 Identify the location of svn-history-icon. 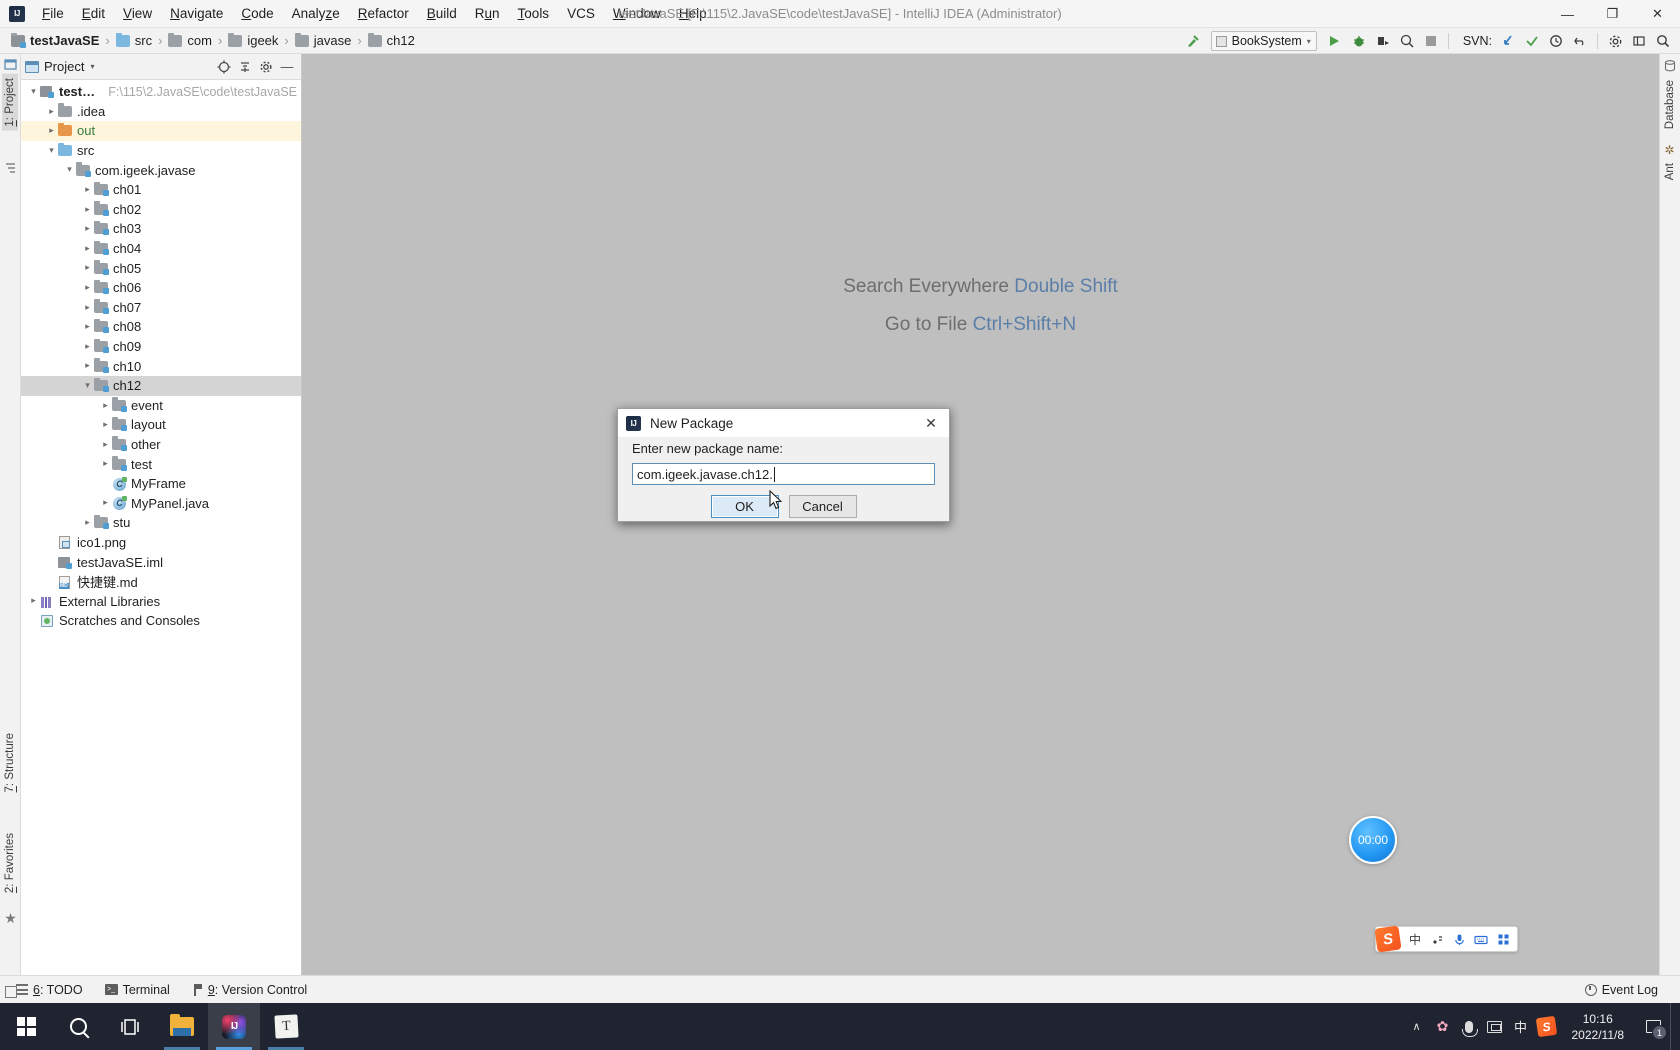
(1556, 41).